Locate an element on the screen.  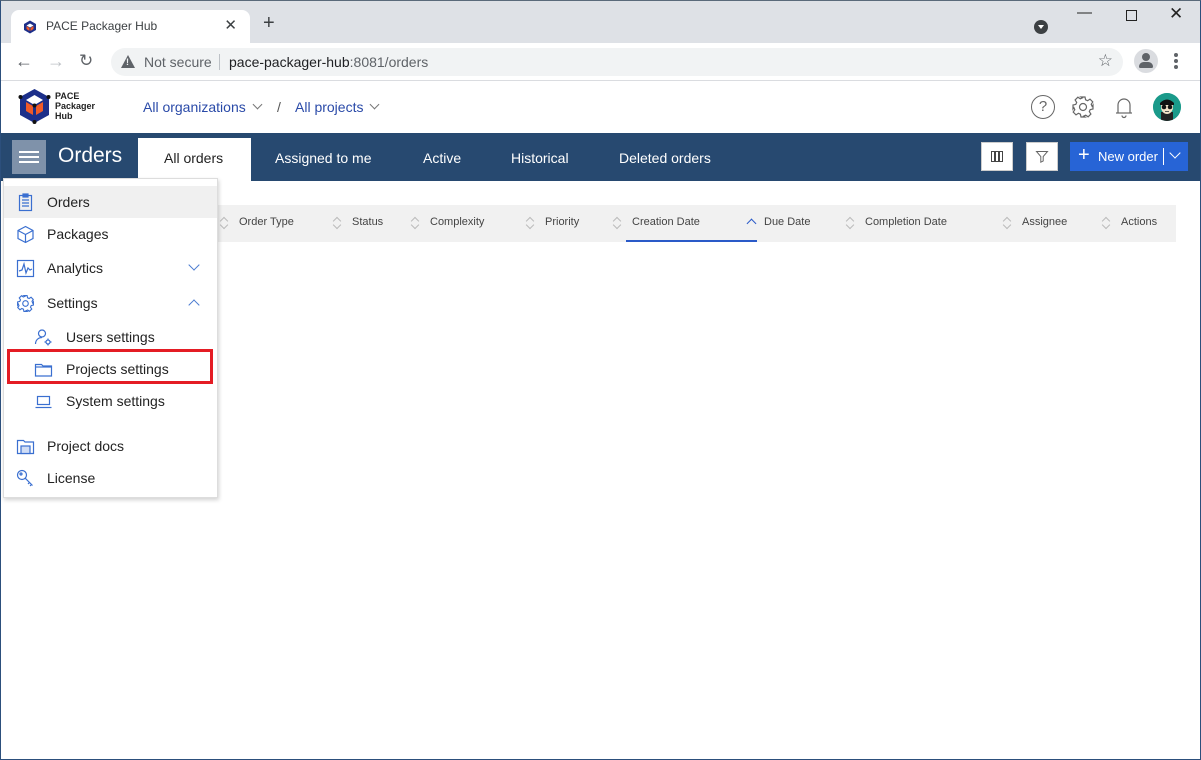
menu-item-settings: Settings is located at coordinates (110, 303).